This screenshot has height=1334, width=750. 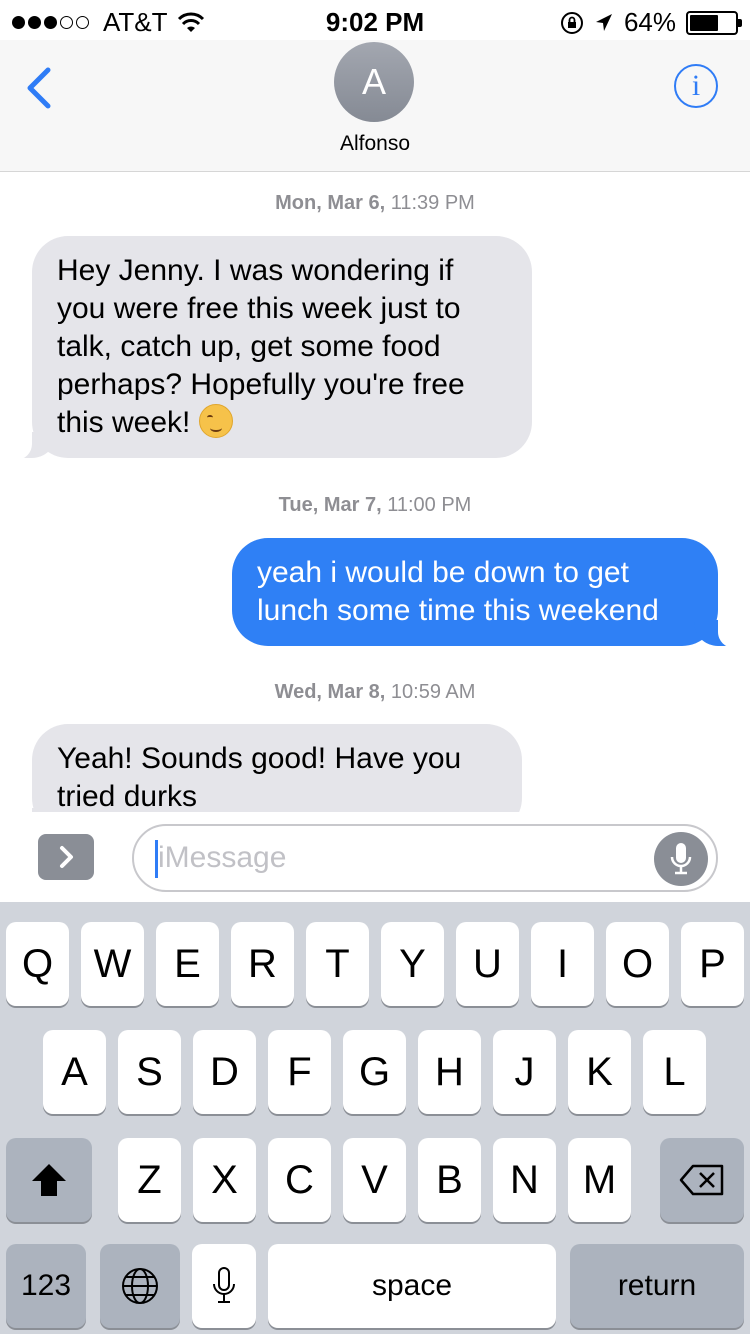 I want to click on globe-icon, so click(x=140, y=1286).